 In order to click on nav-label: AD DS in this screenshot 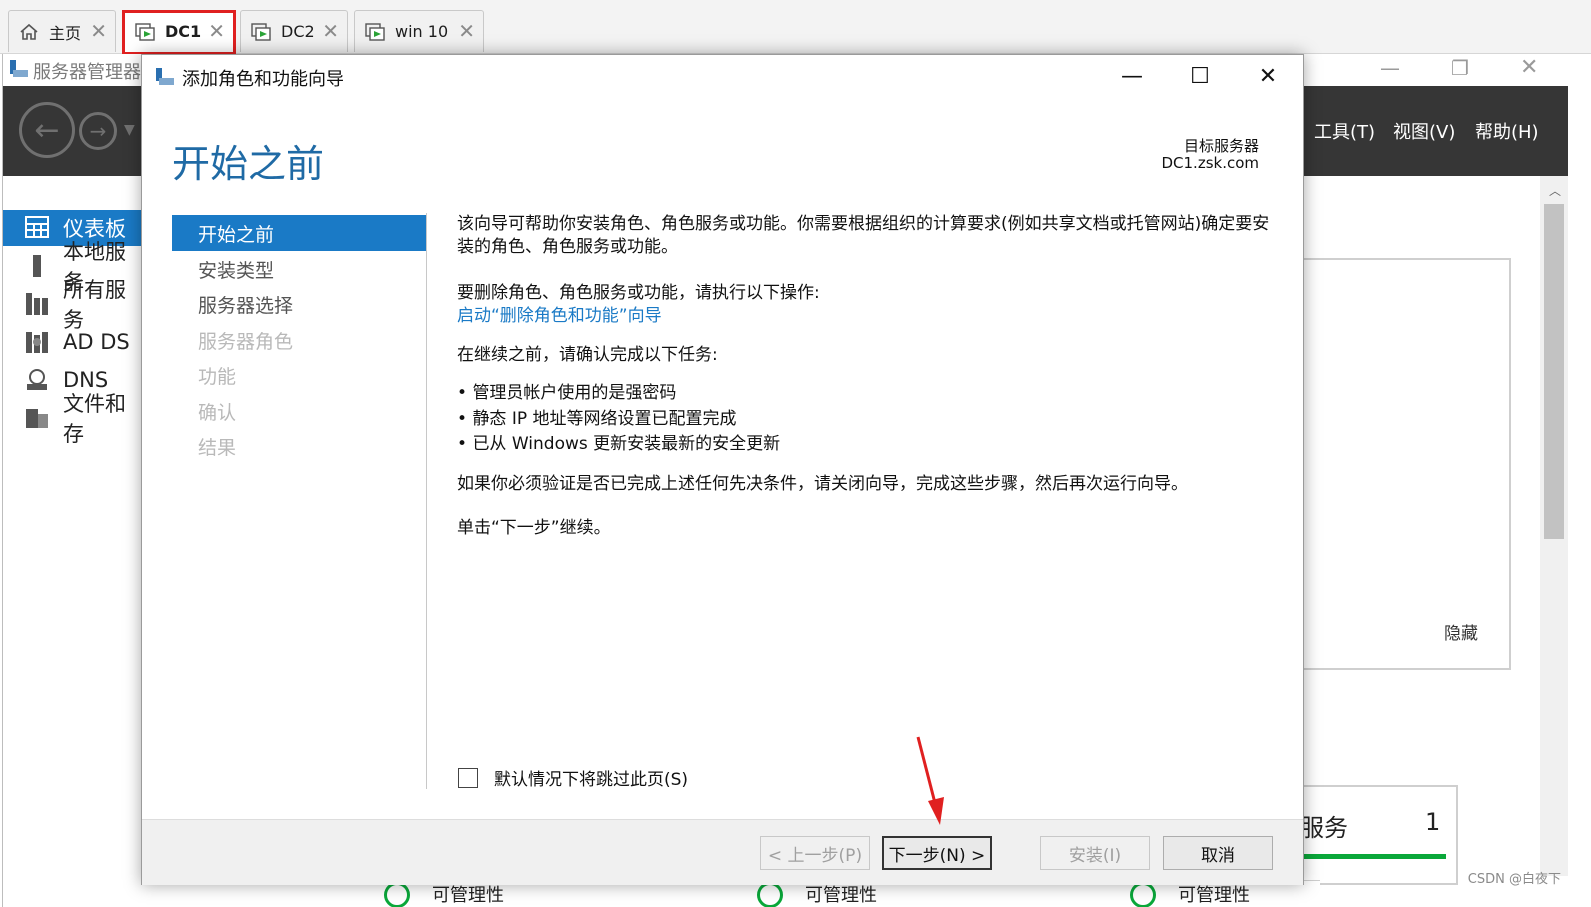, I will do `click(96, 342)`.